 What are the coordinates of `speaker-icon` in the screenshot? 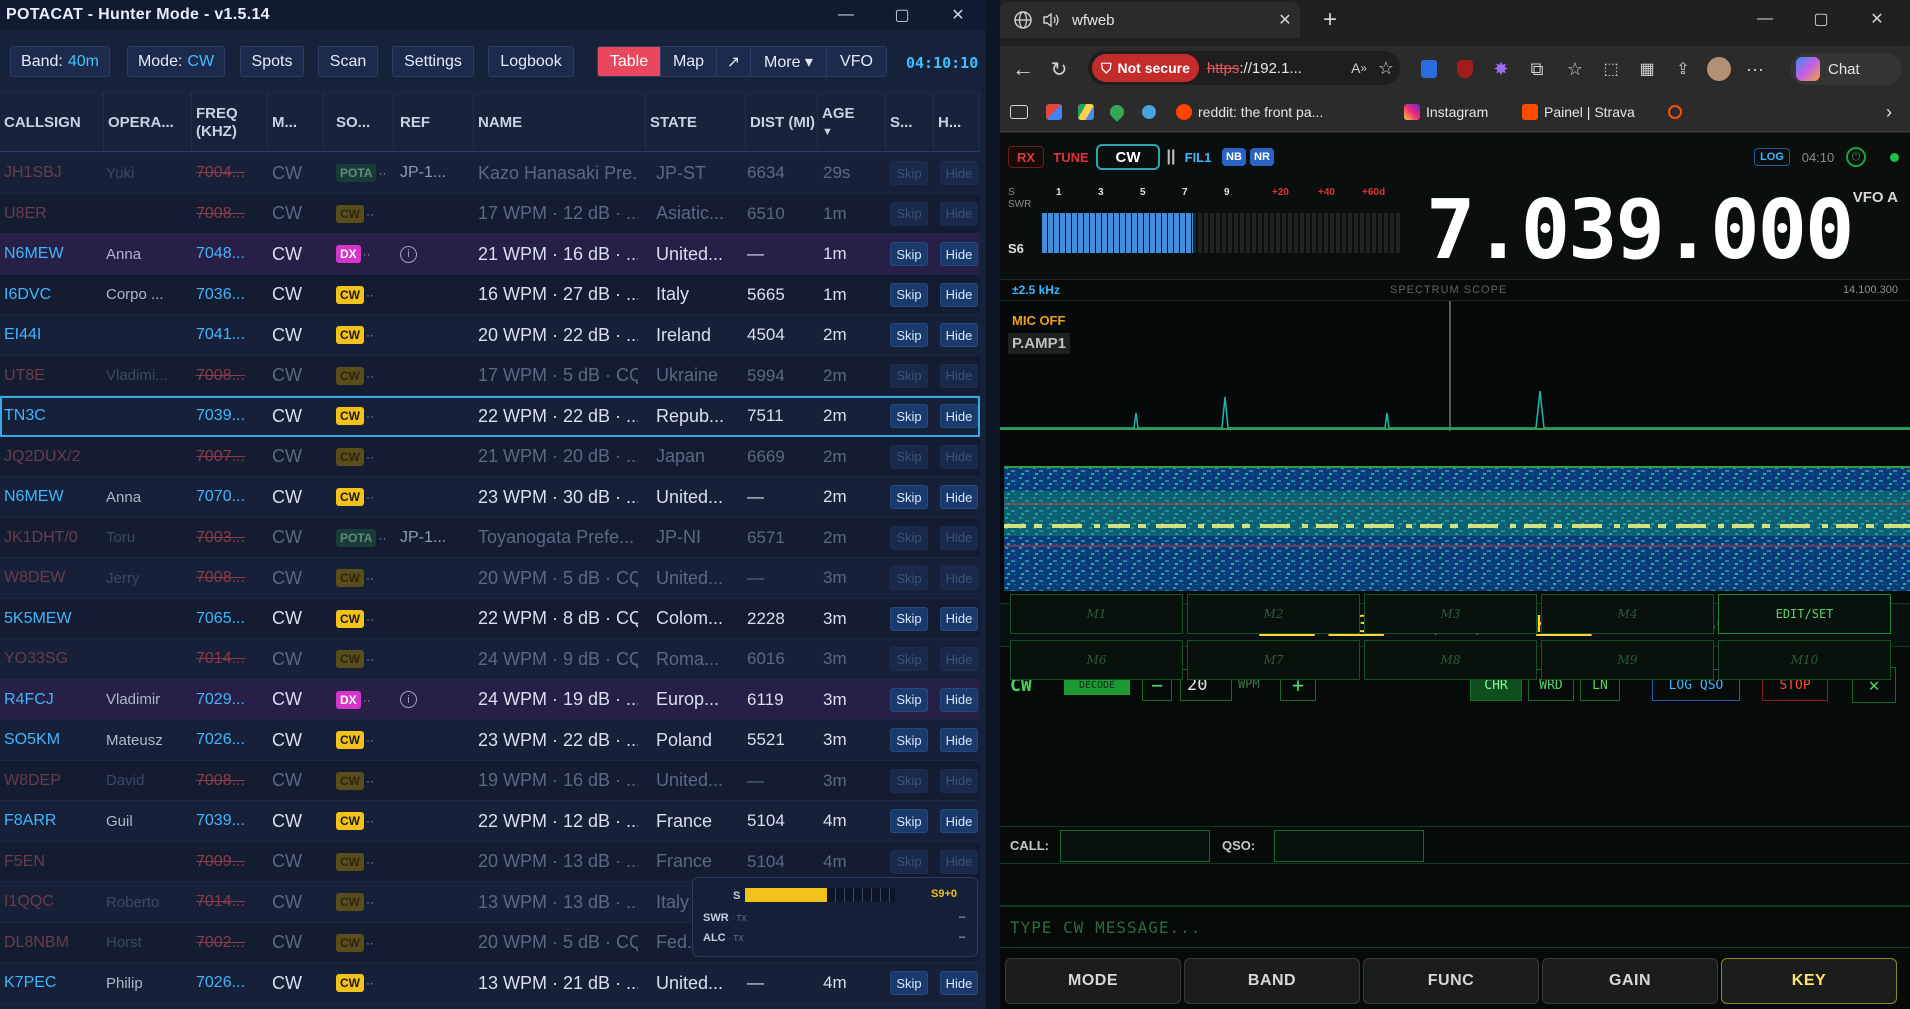 It's located at (1051, 20).